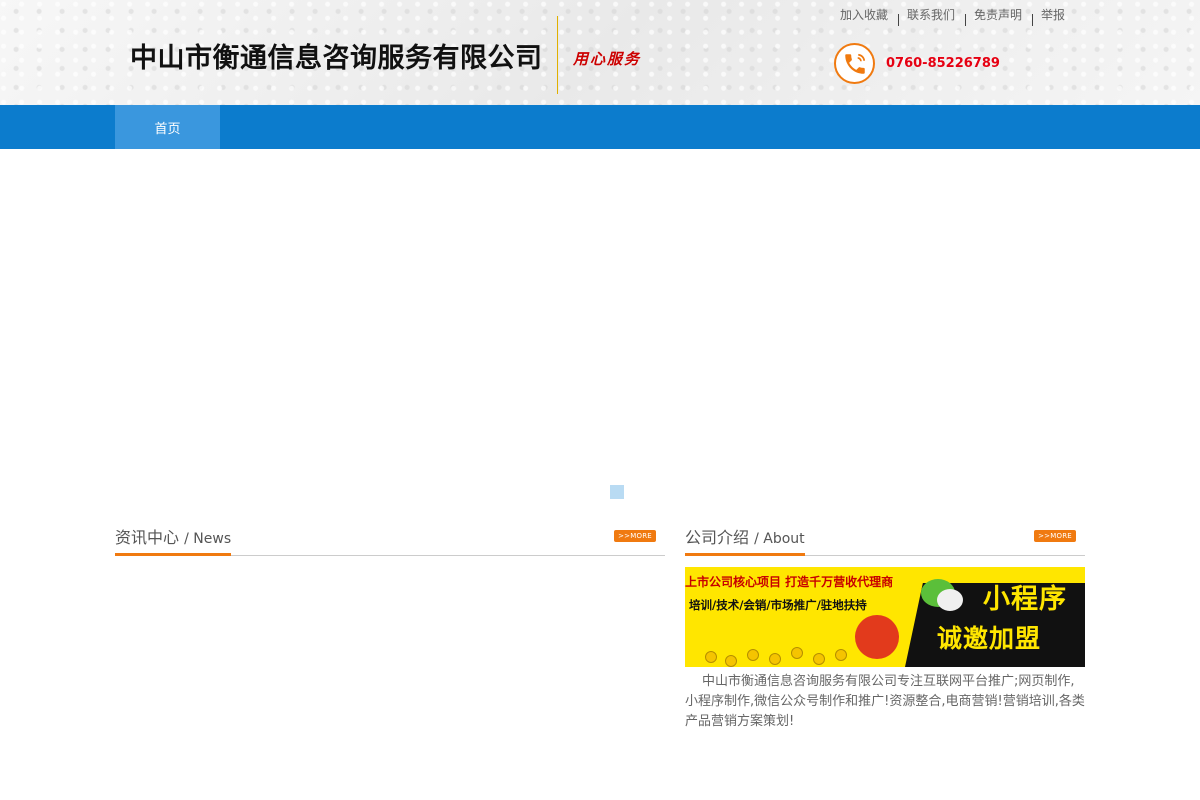 The height and width of the screenshot is (800, 1200). Describe the element at coordinates (167, 127) in the screenshot. I see `nav-item-home: 首页` at that location.